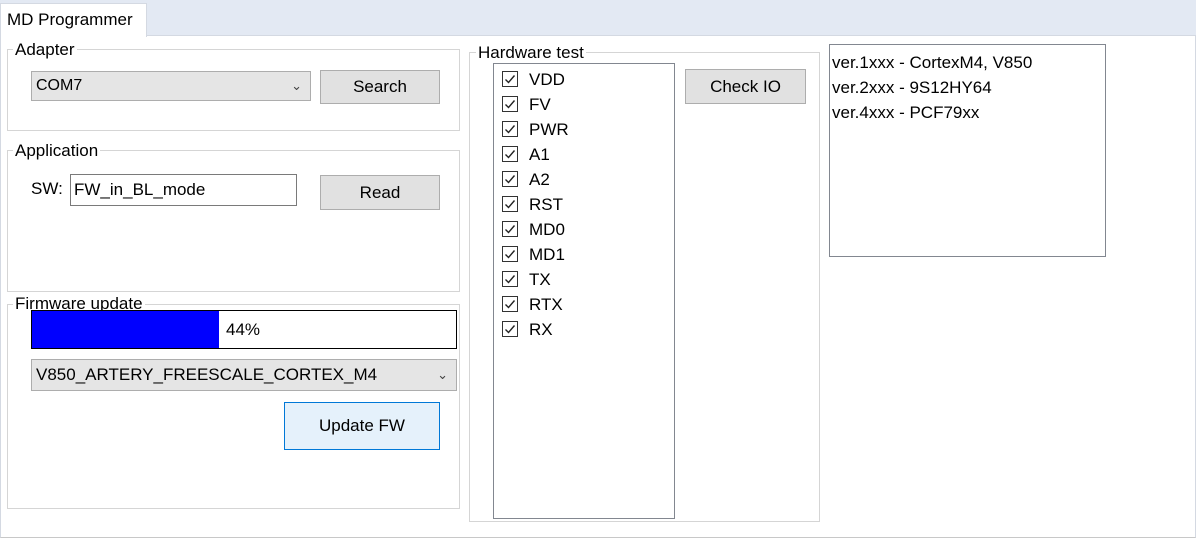  Describe the element at coordinates (541, 329) in the screenshot. I see `checkbox-label: RX` at that location.